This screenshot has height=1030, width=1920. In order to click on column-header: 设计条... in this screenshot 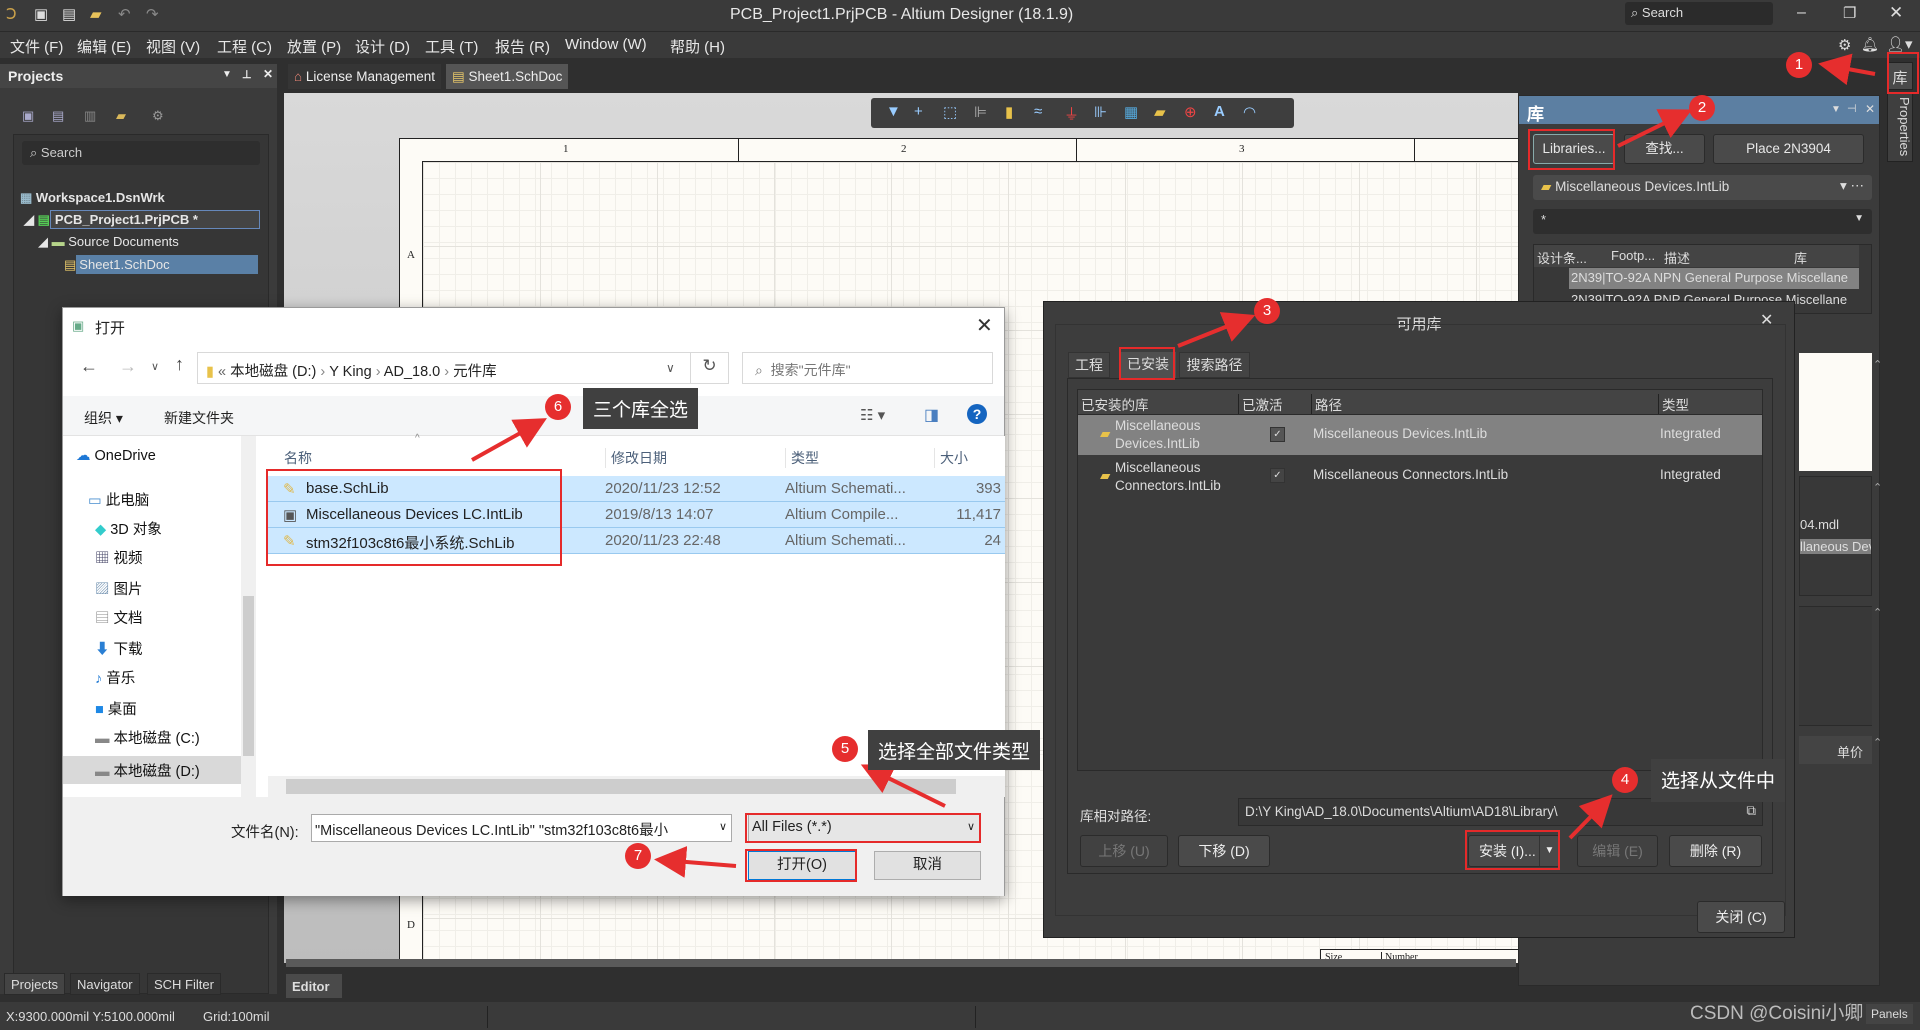, I will do `click(1562, 257)`.